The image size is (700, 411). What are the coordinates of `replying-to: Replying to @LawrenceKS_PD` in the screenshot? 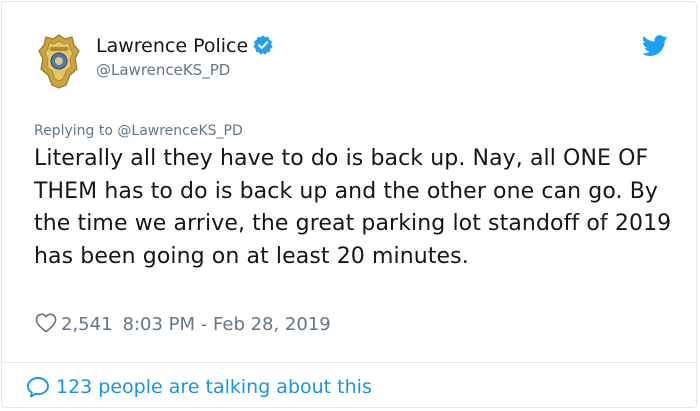 It's located at (138, 131).